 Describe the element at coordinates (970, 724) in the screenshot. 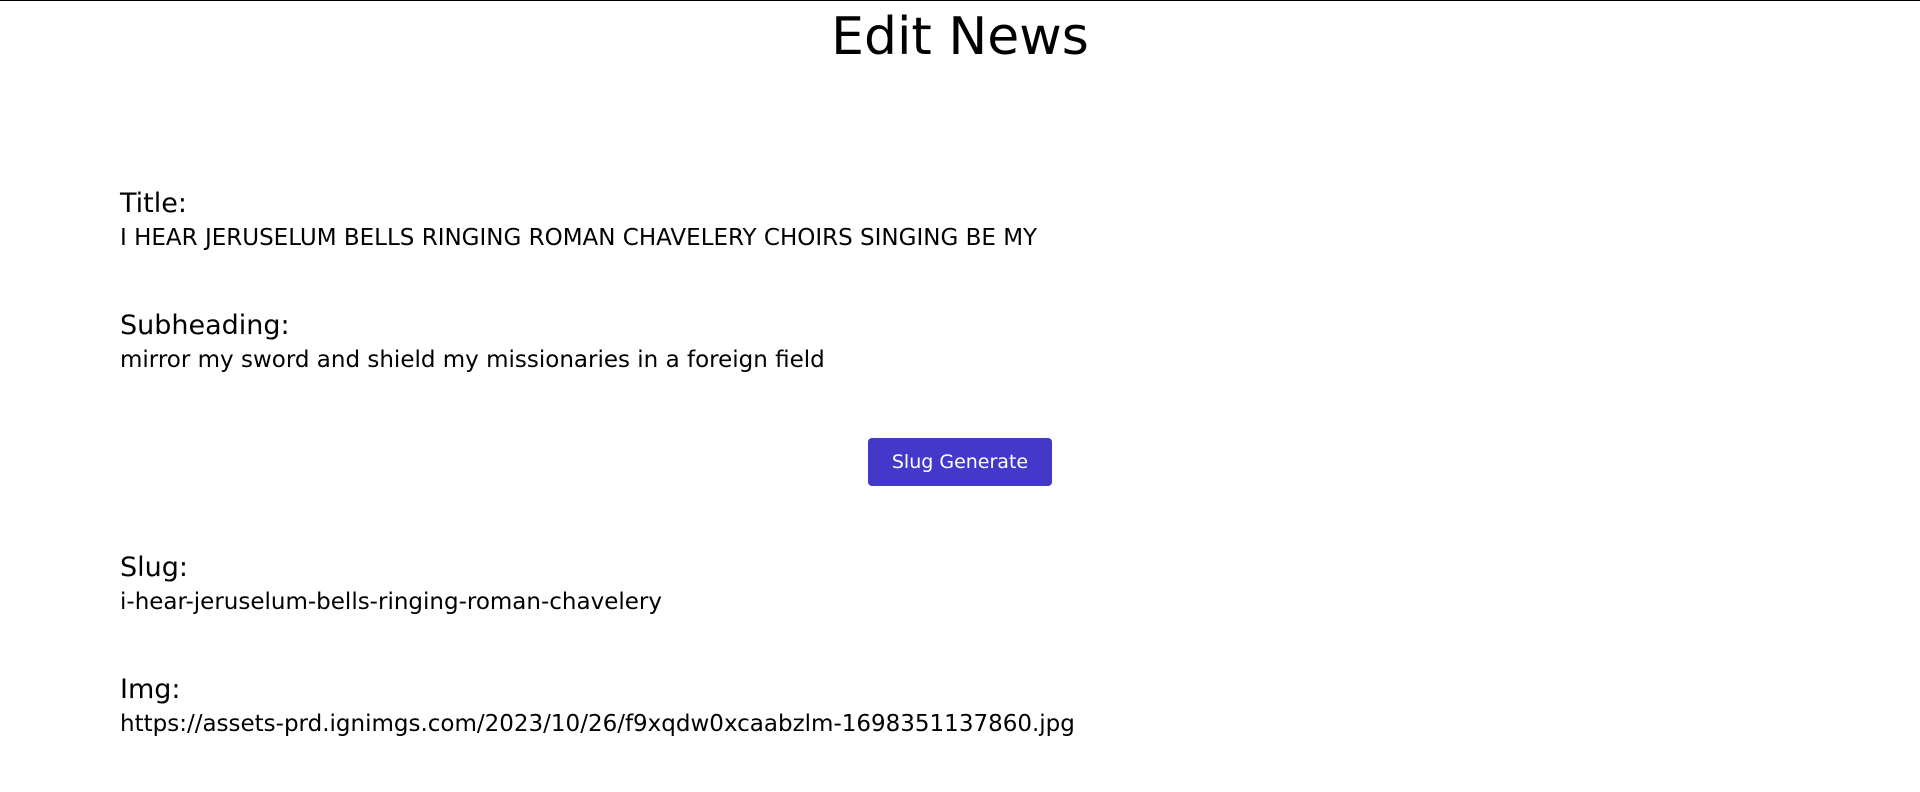

I see `img-input` at that location.